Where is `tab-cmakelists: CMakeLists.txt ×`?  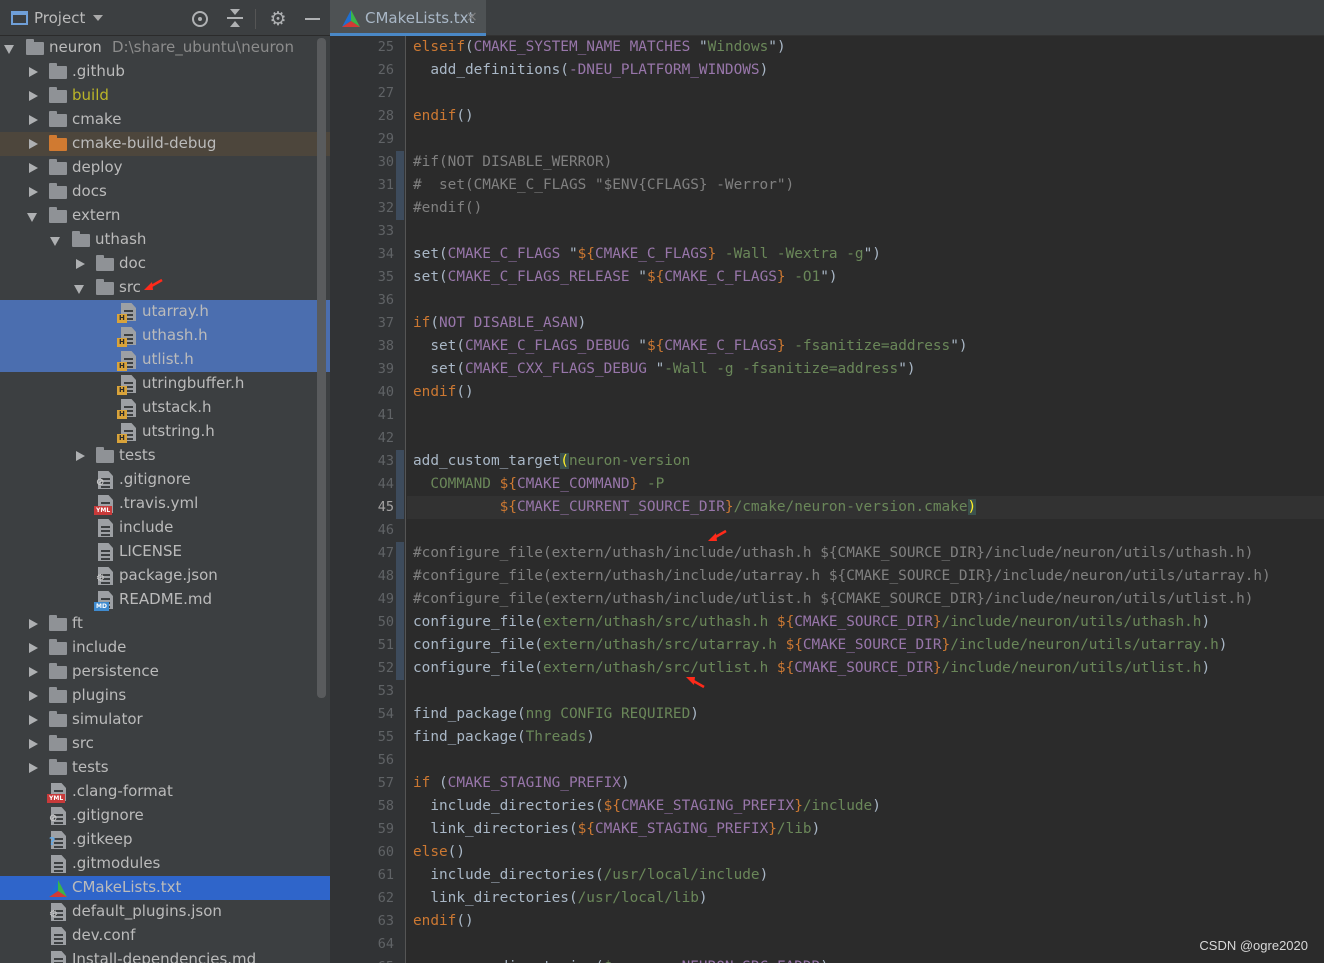
tab-cmakelists: CMakeLists.txt × is located at coordinates (408, 18).